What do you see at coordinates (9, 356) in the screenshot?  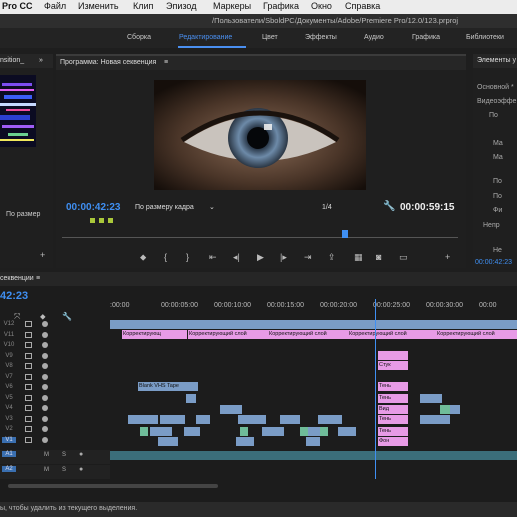 I see `track-label: V9` at bounding box center [9, 356].